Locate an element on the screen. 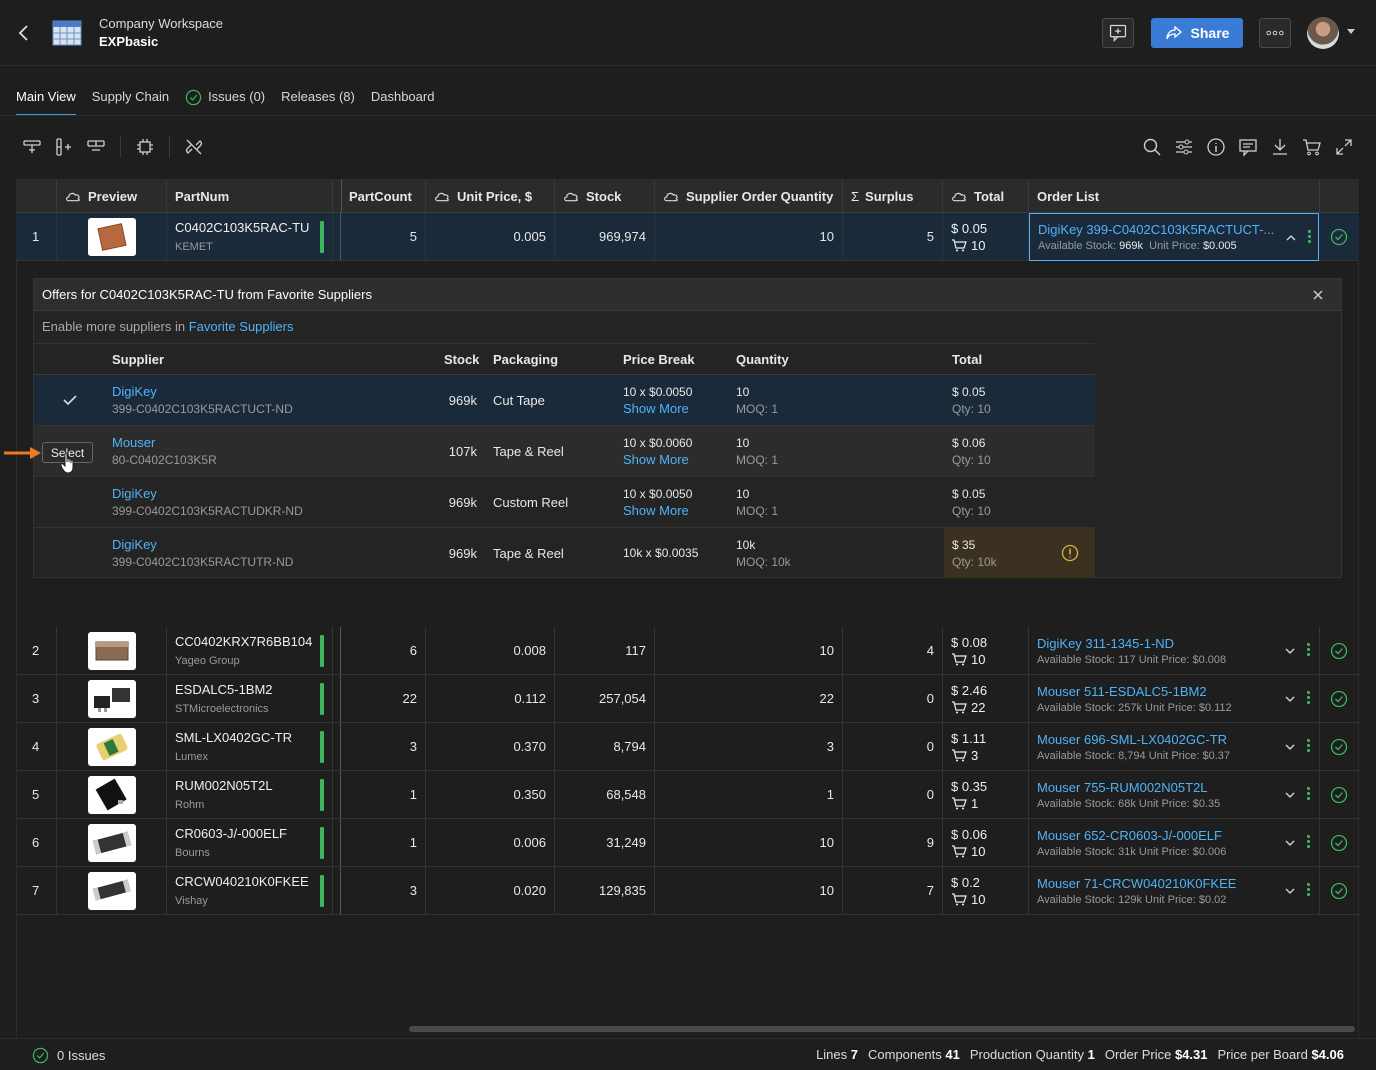 The height and width of the screenshot is (1070, 1376). total-cell: $ 0.05 10 is located at coordinates (986, 236).